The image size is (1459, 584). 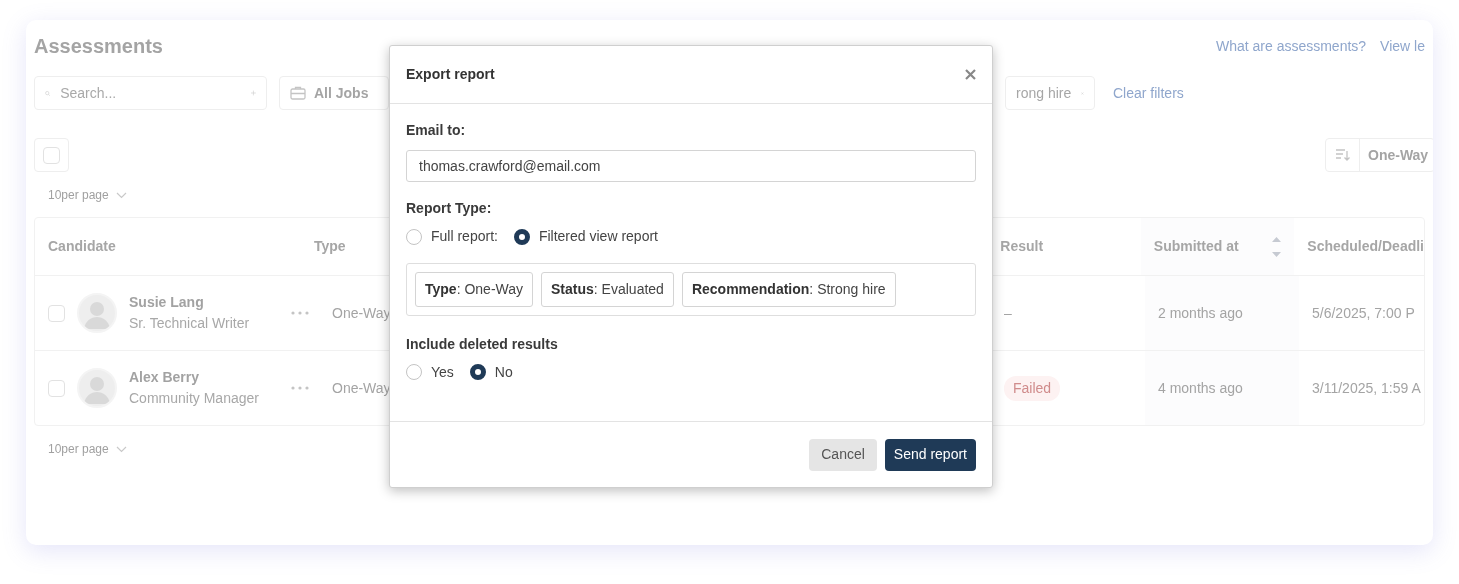 I want to click on filter-chip: rong hire, so click(x=1050, y=93).